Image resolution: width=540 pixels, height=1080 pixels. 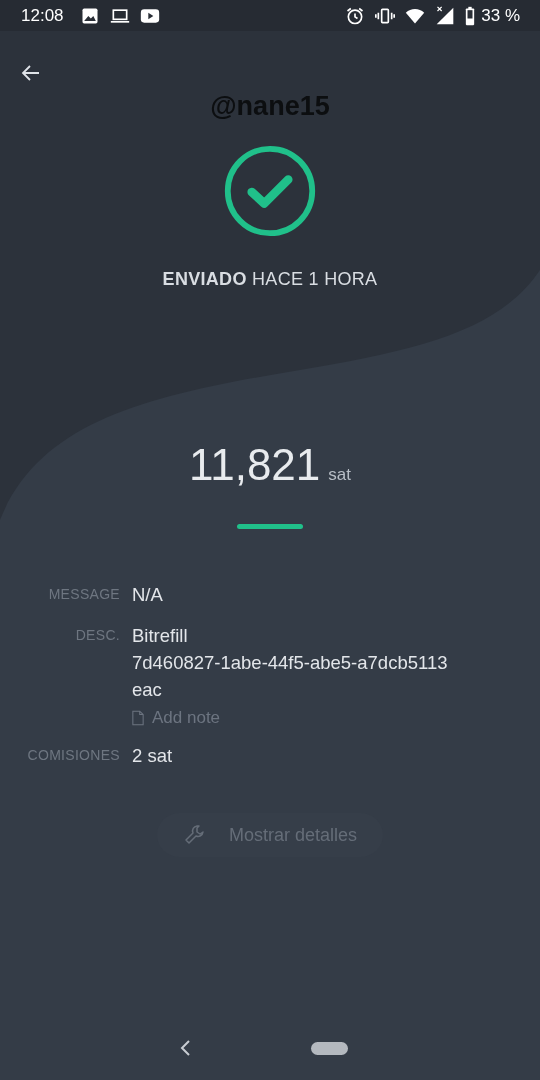 What do you see at coordinates (355, 15) in the screenshot?
I see `alarm-icon` at bounding box center [355, 15].